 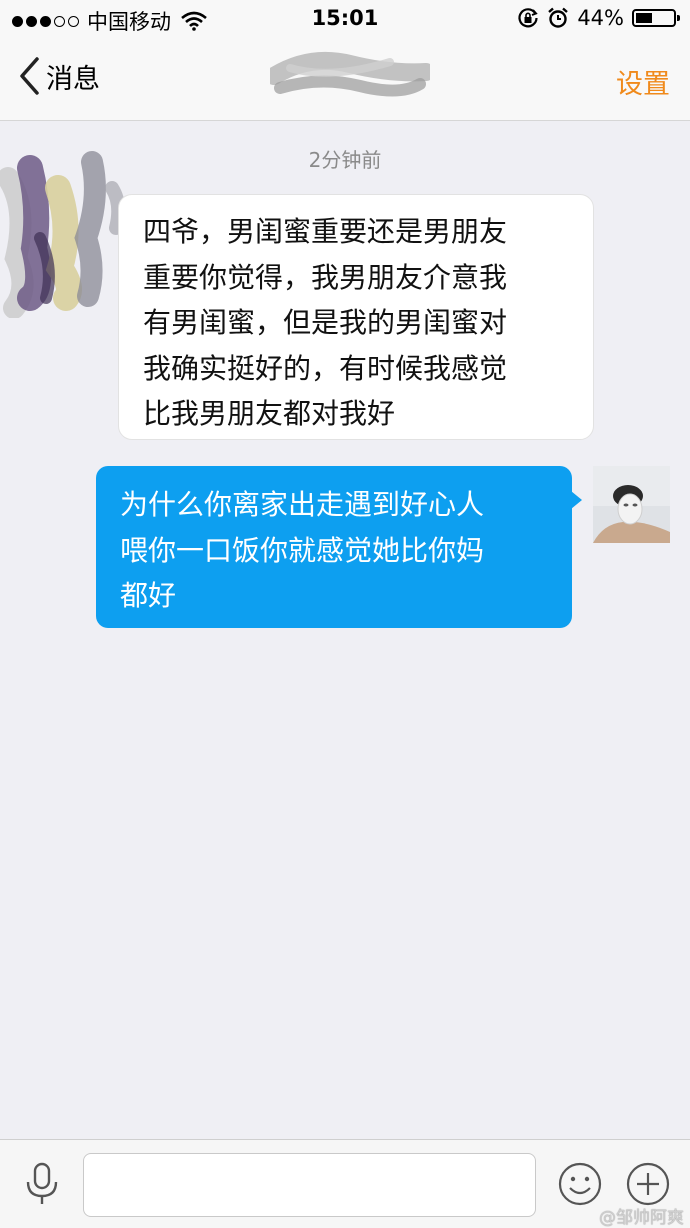 I want to click on input-bar, so click(x=345, y=1183).